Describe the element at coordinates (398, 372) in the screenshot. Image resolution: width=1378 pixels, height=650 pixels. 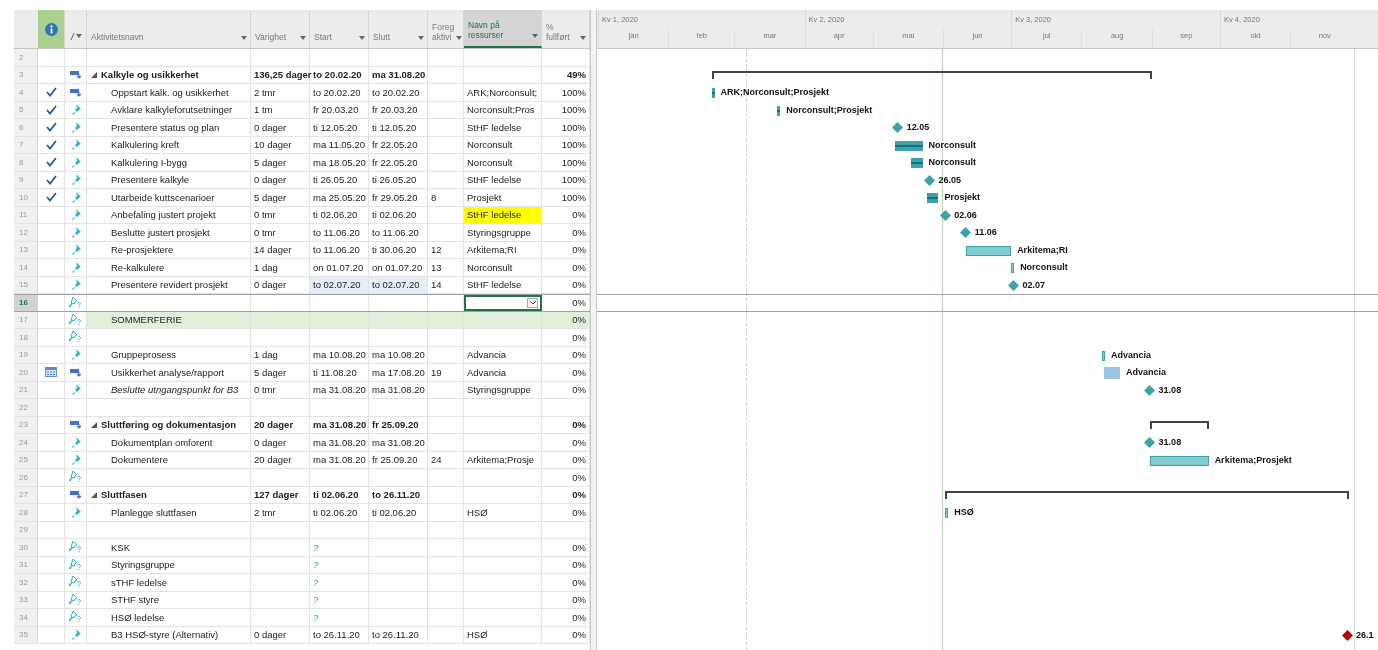
I see `table-cell: ma 17.08.20` at that location.